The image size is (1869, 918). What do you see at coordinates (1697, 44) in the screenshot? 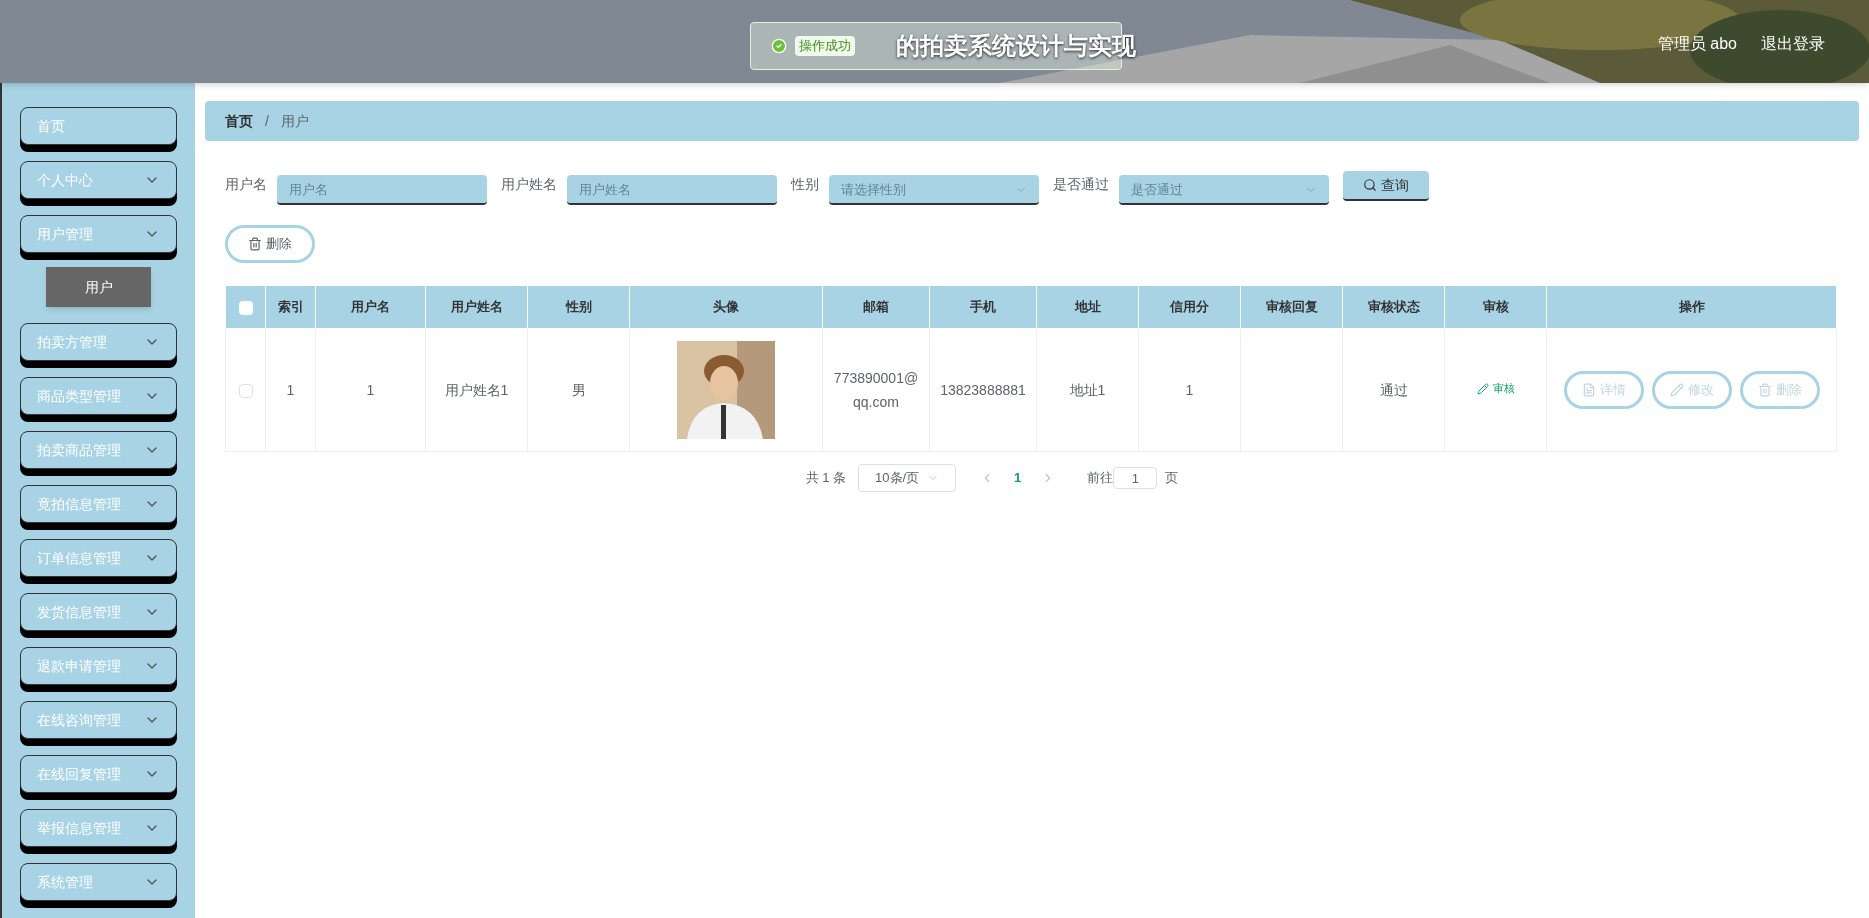
I see `admin-name: 管理员 abo` at bounding box center [1697, 44].